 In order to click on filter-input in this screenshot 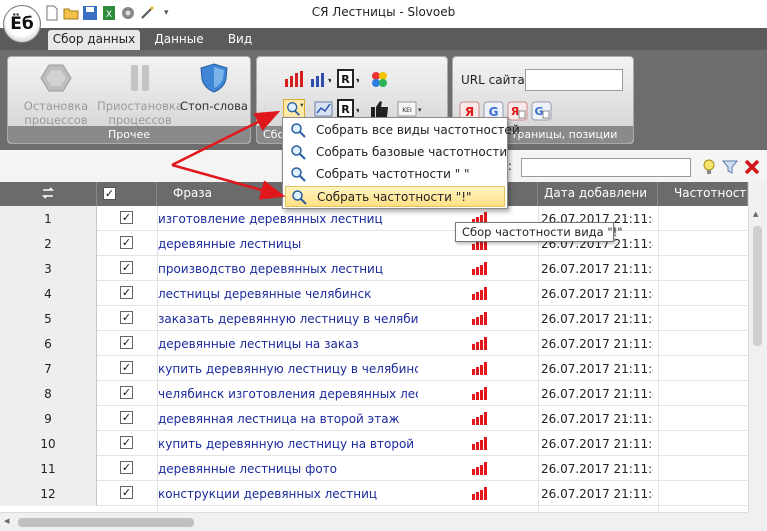, I will do `click(606, 167)`.